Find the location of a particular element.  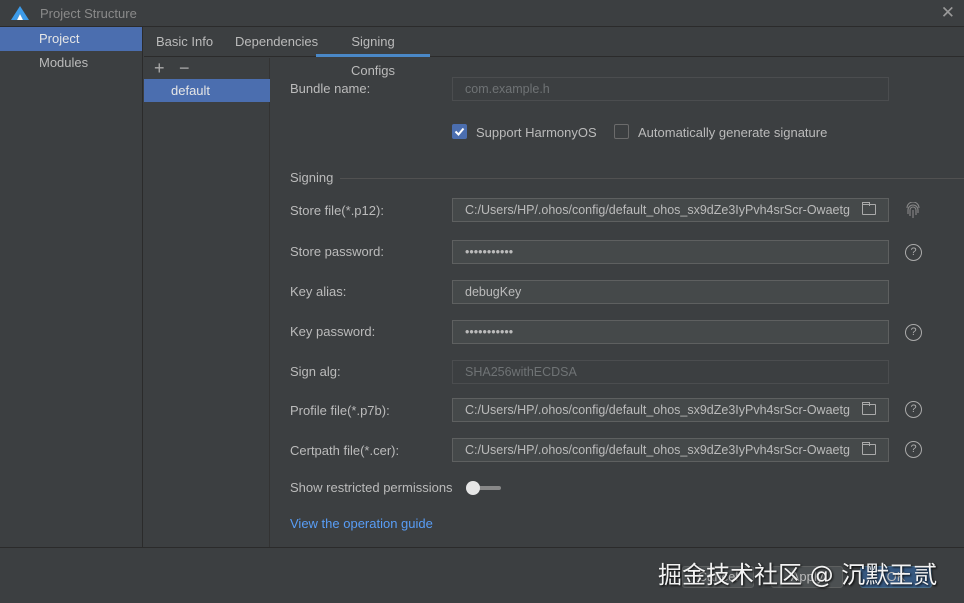

tab-signing-configs: Signing Configs is located at coordinates (373, 52).